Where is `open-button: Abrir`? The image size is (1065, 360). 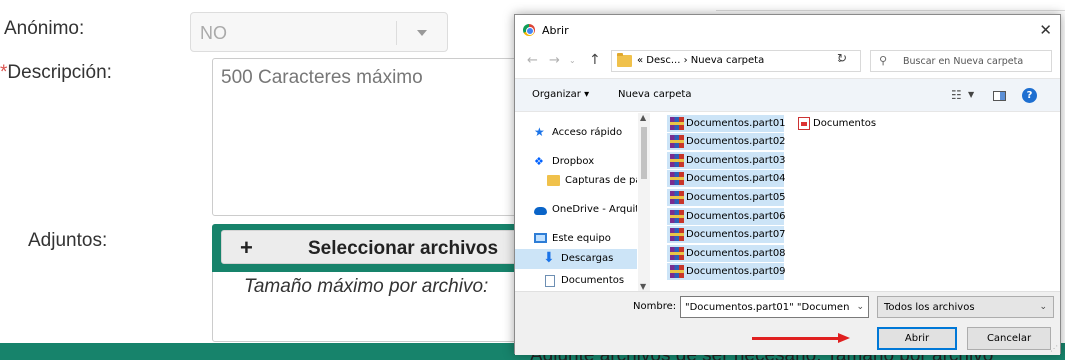 open-button: Abrir is located at coordinates (917, 338).